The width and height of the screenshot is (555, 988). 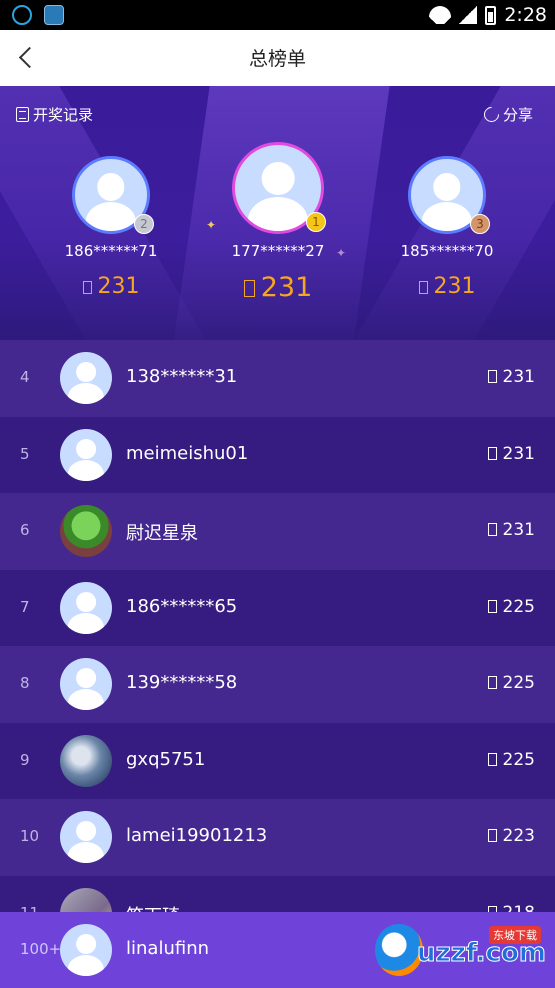 What do you see at coordinates (25, 759) in the screenshot?
I see `rank-number: 9` at bounding box center [25, 759].